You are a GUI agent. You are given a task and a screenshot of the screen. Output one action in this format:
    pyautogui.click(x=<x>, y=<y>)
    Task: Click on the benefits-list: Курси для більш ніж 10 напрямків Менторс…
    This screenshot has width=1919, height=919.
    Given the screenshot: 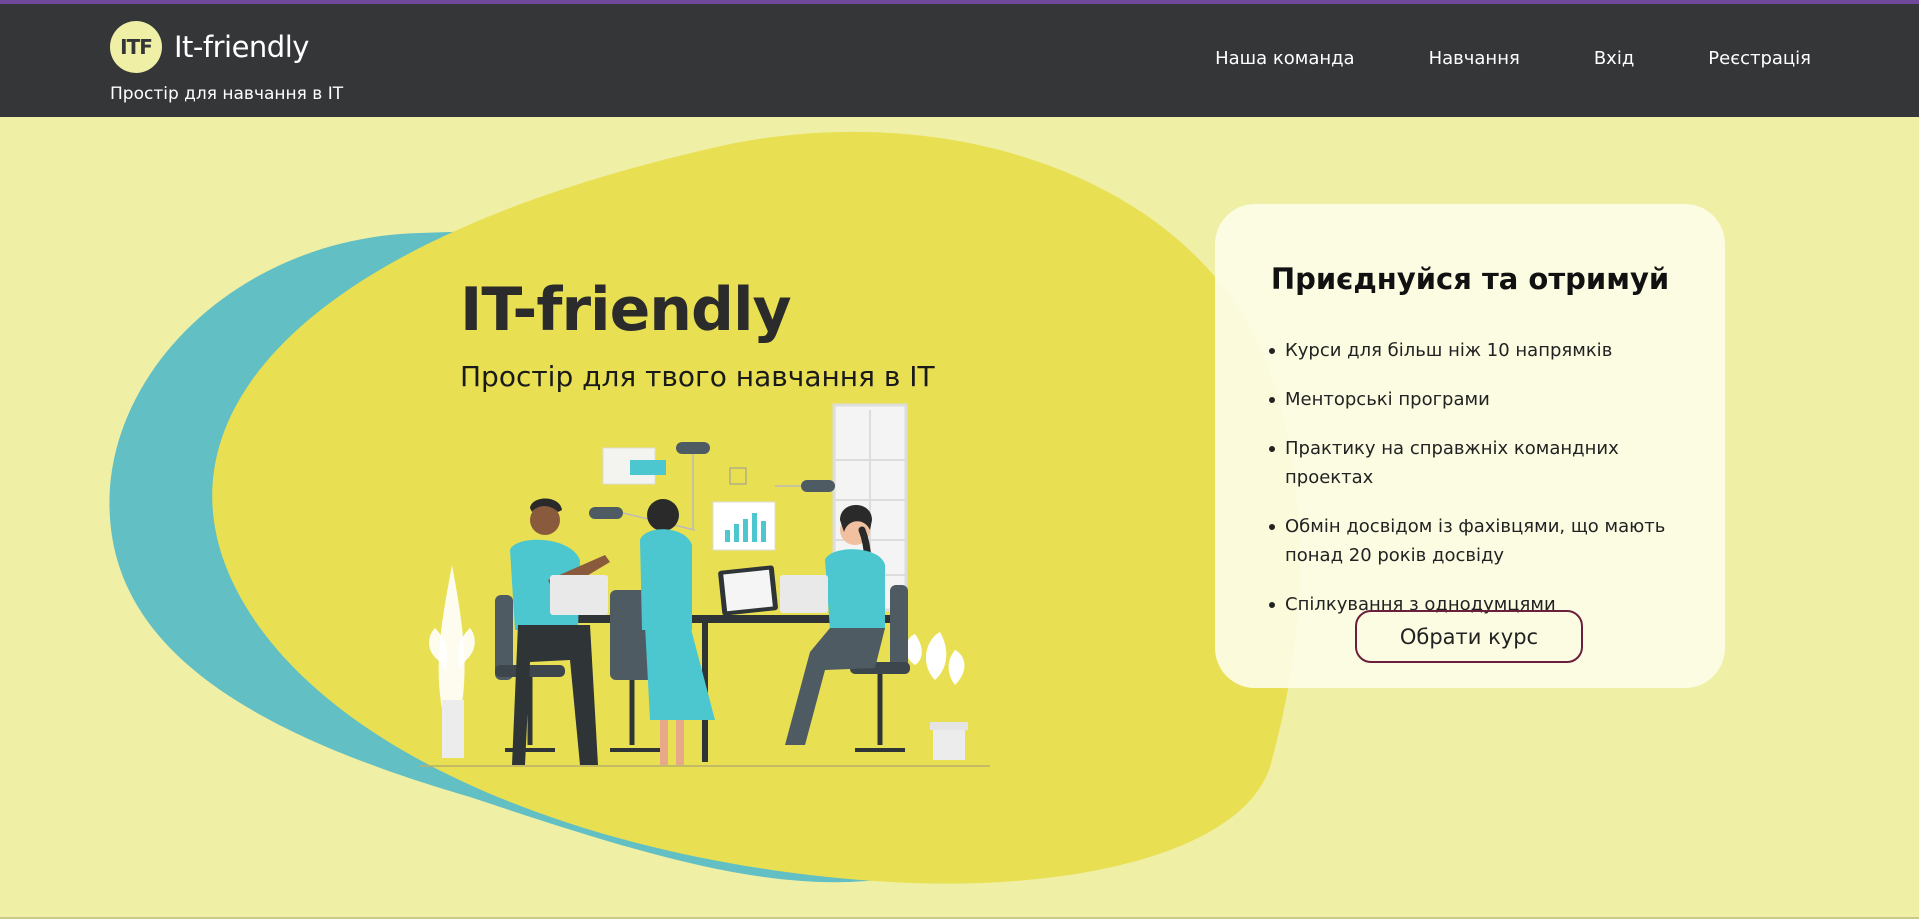 What is the action you would take?
    pyautogui.click(x=1489, y=487)
    